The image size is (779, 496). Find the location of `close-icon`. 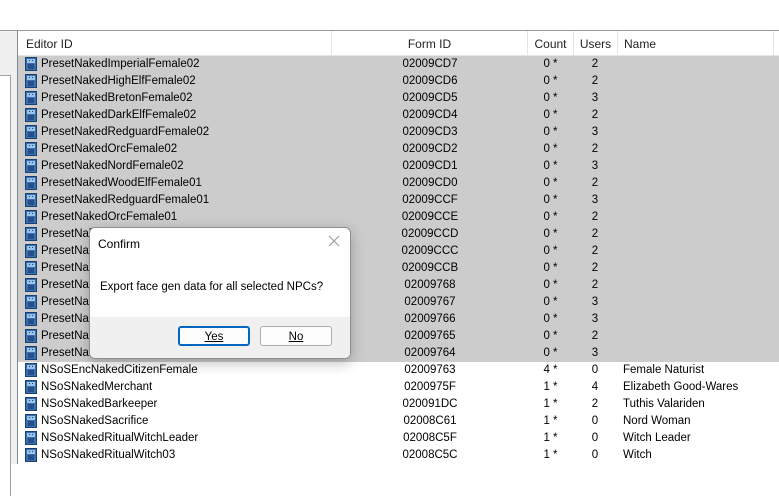

close-icon is located at coordinates (334, 241).